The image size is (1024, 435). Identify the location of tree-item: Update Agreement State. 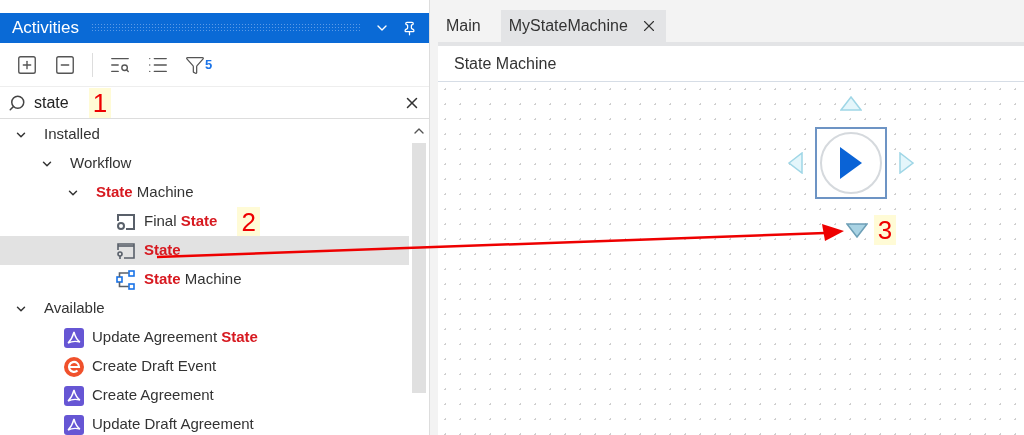
(204, 337).